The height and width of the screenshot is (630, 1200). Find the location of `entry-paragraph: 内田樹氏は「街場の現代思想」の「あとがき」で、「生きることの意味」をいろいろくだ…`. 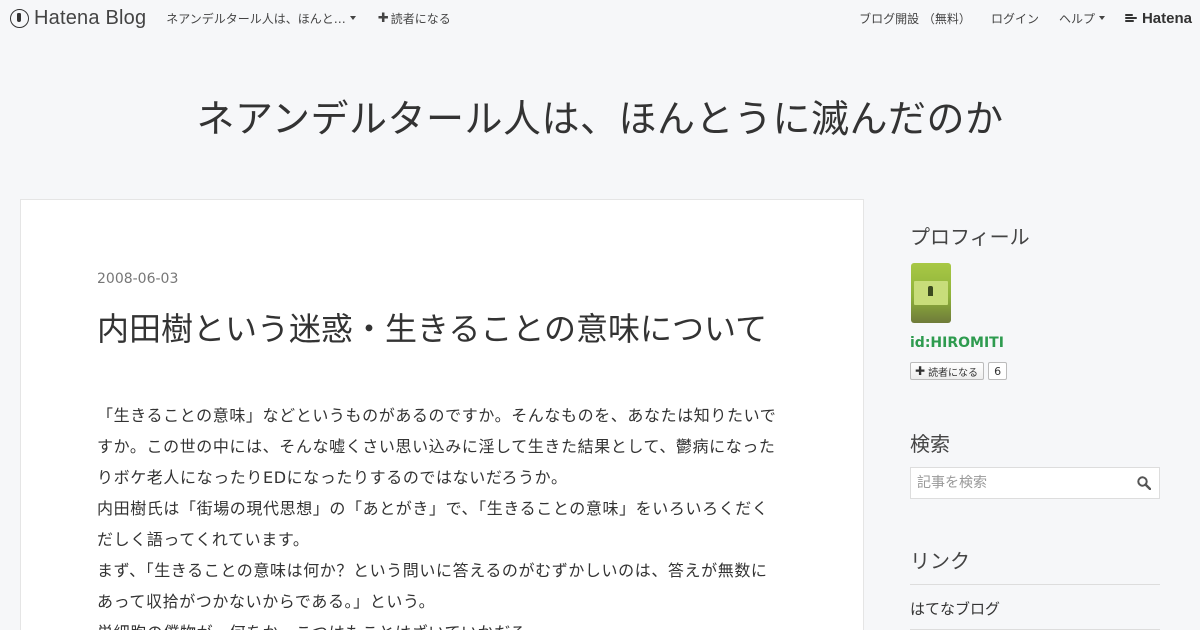

entry-paragraph: 内田樹氏は「街場の現代思想」の「あとがき」で、「生きることの意味」をいろいろくだ… is located at coordinates (433, 524).